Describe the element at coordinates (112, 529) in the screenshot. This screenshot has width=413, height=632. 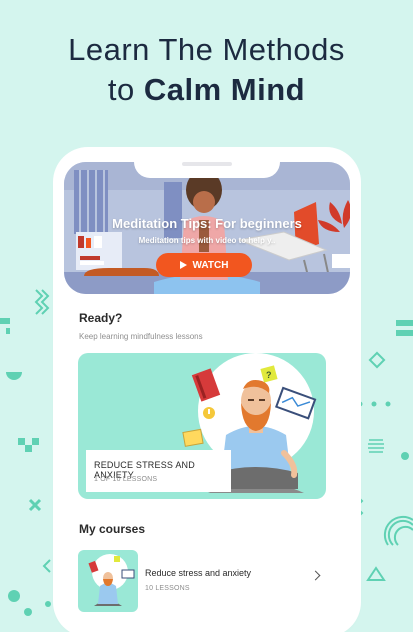
I see `my-courses-heading: My courses` at that location.